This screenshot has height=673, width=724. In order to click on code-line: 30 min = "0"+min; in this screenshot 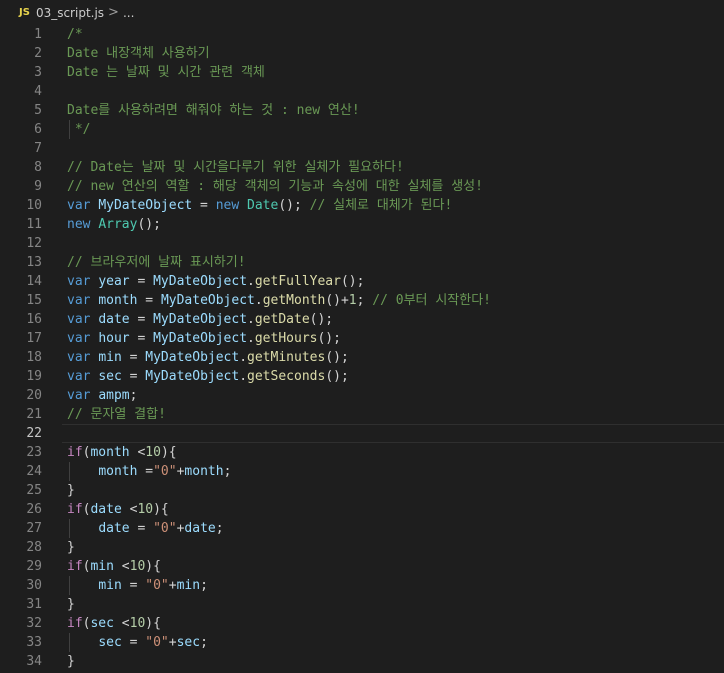, I will do `click(362, 585)`.